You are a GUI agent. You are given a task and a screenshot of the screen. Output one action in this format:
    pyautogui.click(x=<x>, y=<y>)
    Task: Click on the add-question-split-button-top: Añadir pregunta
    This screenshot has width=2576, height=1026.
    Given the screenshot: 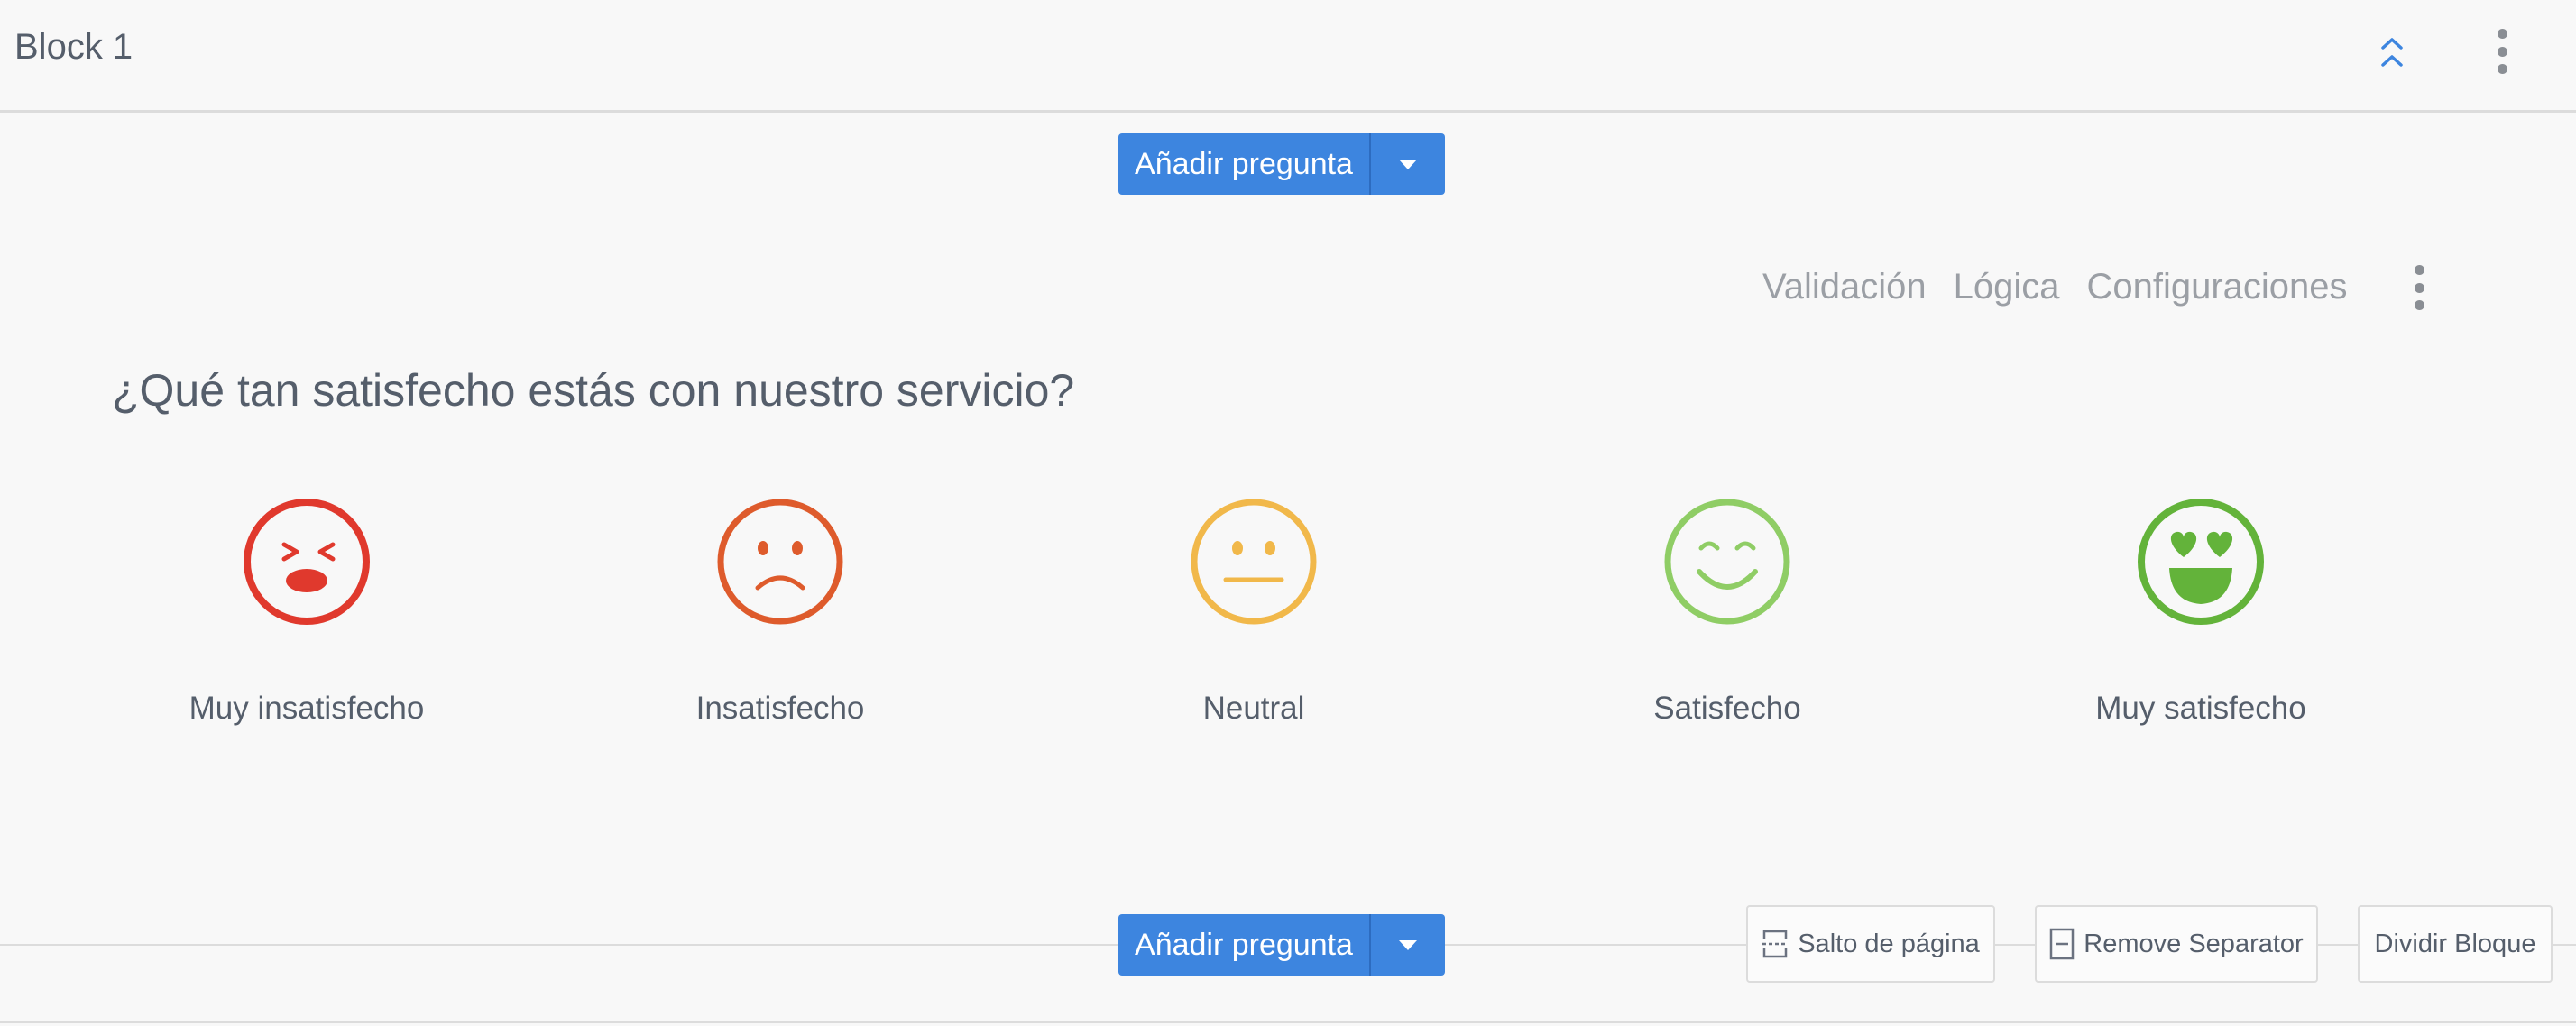 What is the action you would take?
    pyautogui.click(x=1281, y=164)
    